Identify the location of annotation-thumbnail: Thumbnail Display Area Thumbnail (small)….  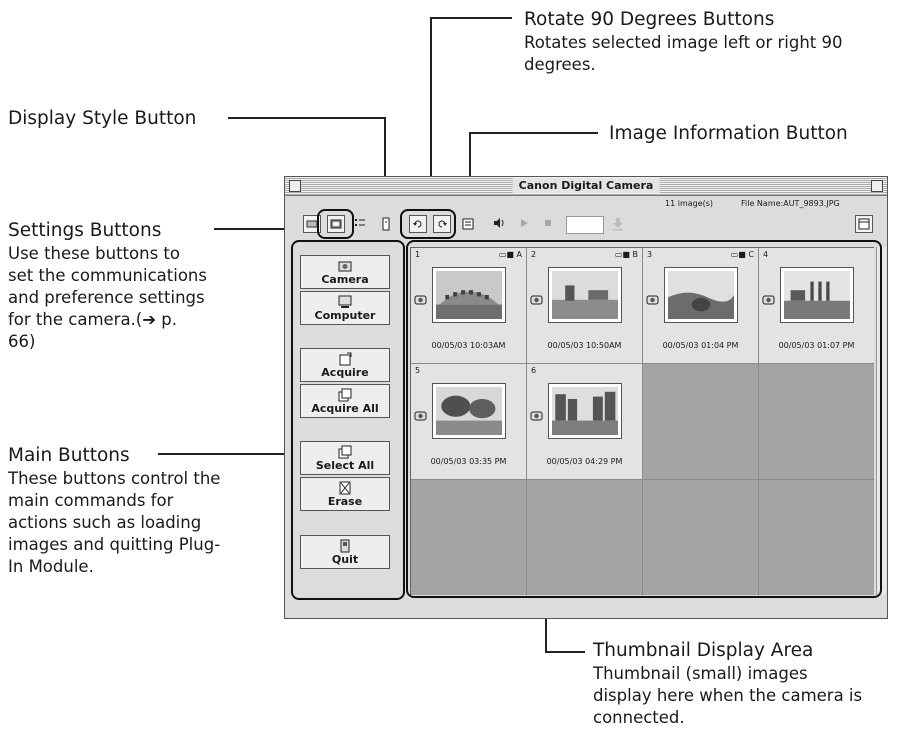
(738, 684).